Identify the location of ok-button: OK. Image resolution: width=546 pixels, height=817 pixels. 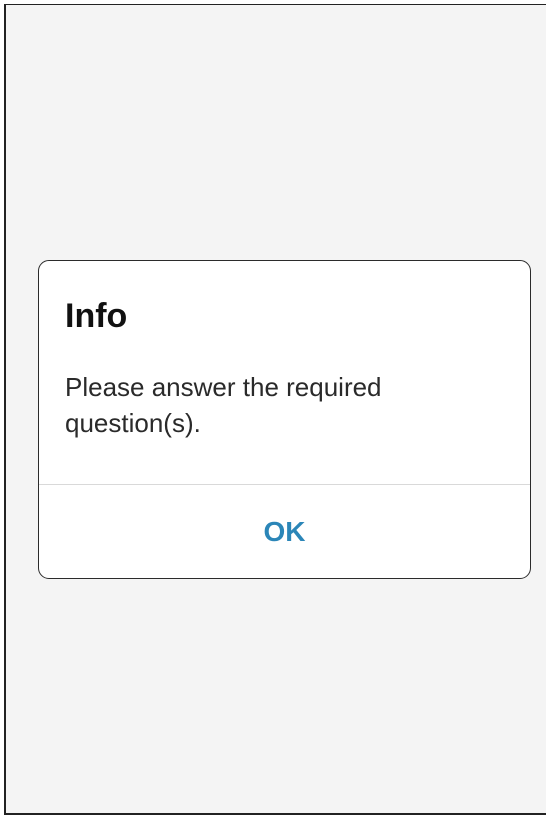
(284, 531).